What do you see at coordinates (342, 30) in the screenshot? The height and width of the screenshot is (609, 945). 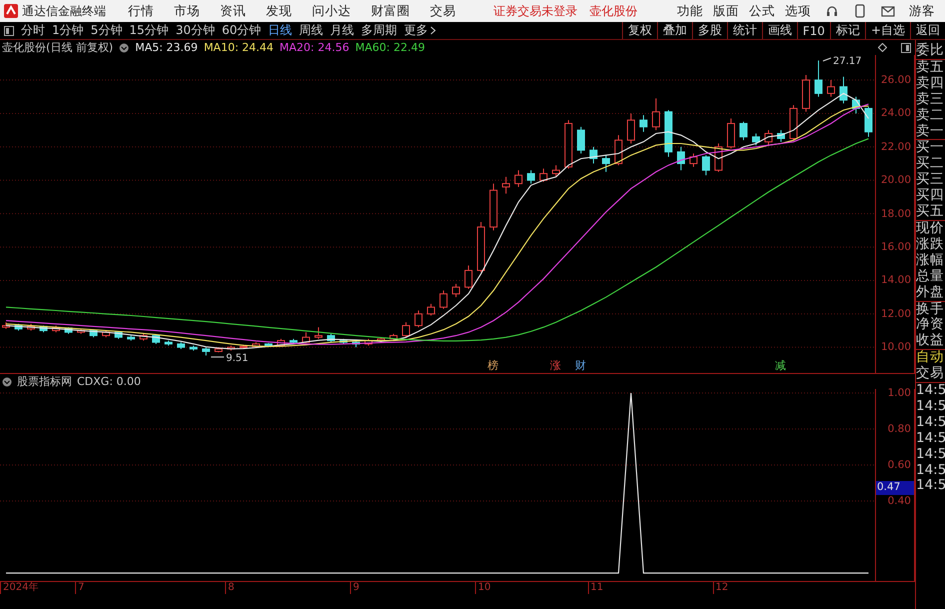 I see `period-tab: 月线` at bounding box center [342, 30].